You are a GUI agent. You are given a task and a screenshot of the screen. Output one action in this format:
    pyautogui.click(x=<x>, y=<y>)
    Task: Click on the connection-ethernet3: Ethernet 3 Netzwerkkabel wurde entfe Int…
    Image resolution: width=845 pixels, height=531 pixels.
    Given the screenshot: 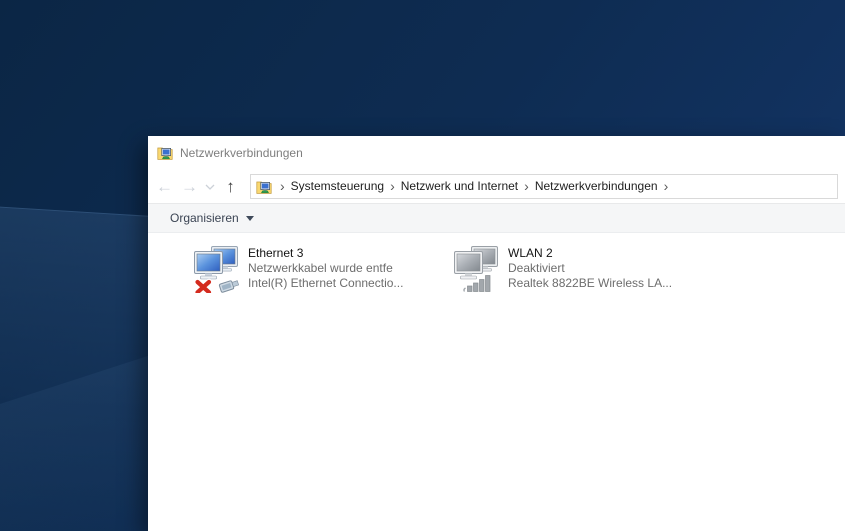 What is the action you would take?
    pyautogui.click(x=323, y=270)
    